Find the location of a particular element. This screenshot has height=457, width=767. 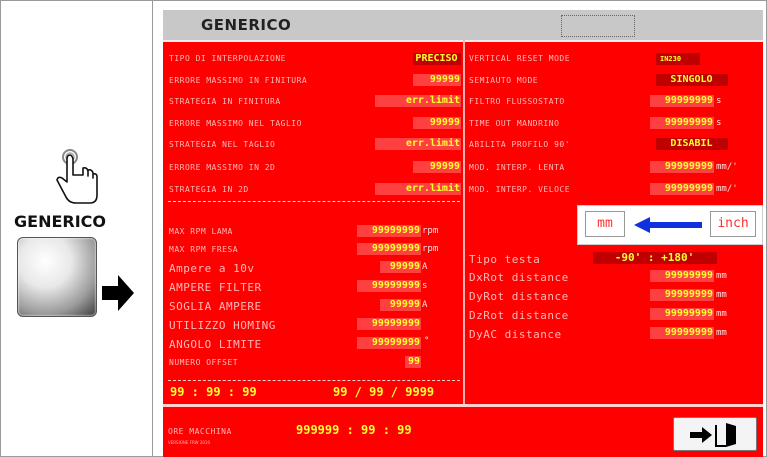

left-arrow-icon is located at coordinates (668, 227).